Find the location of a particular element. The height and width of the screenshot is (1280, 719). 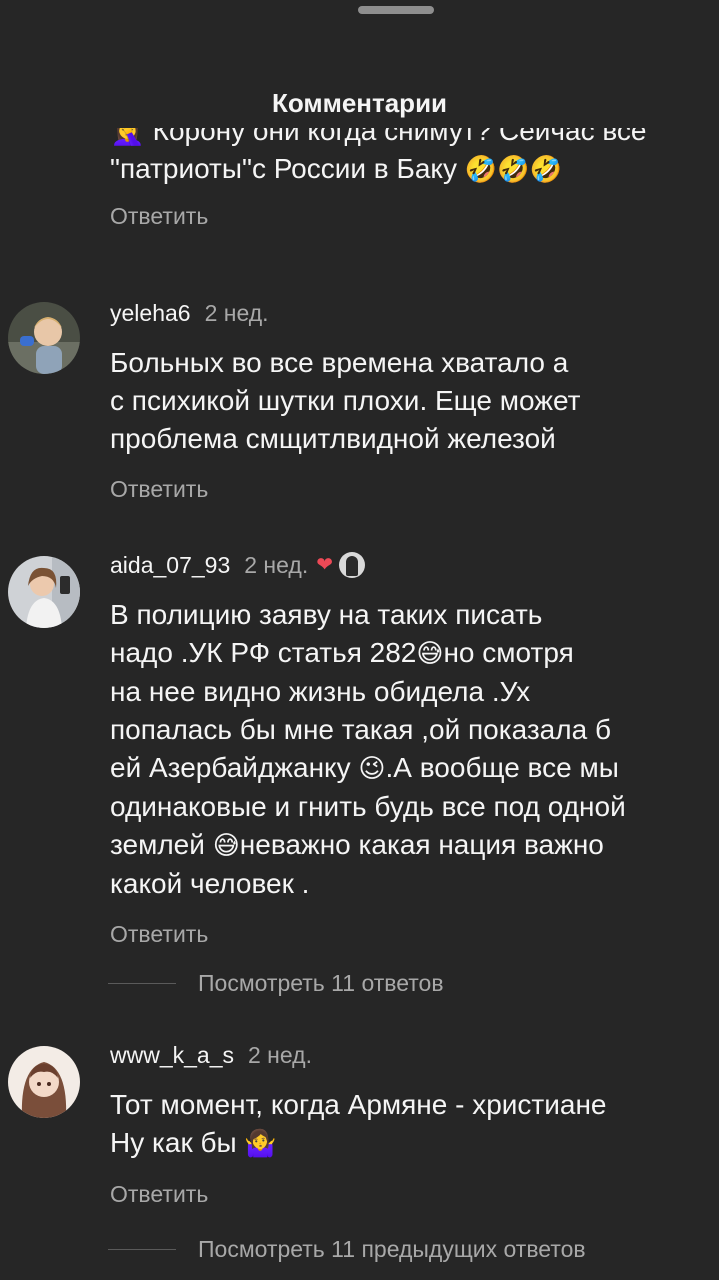

comment-text-part: "патриоты"с России в Баку is located at coordinates (283, 168).